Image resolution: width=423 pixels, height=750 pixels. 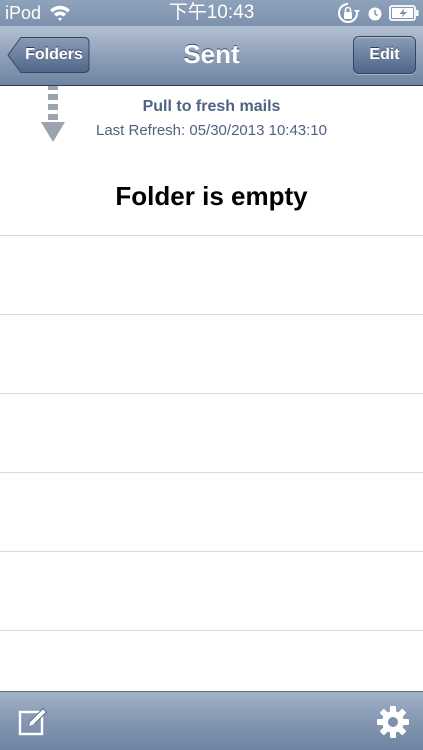 What do you see at coordinates (33, 721) in the screenshot?
I see `compose-icon` at bounding box center [33, 721].